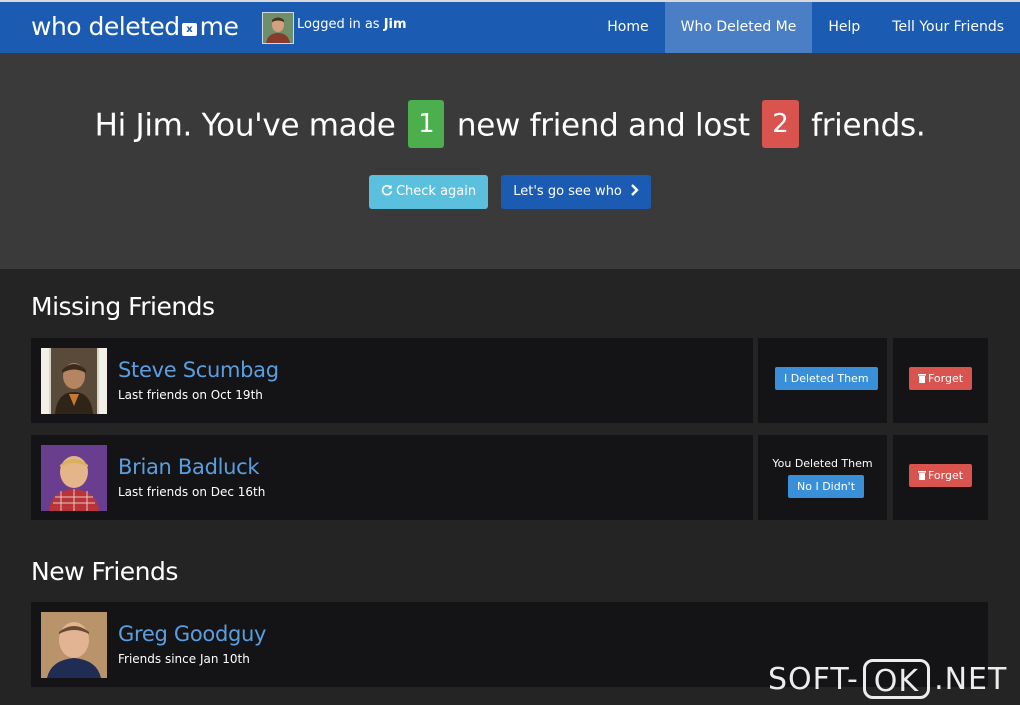  What do you see at coordinates (627, 27) in the screenshot?
I see `nav-home: Home` at bounding box center [627, 27].